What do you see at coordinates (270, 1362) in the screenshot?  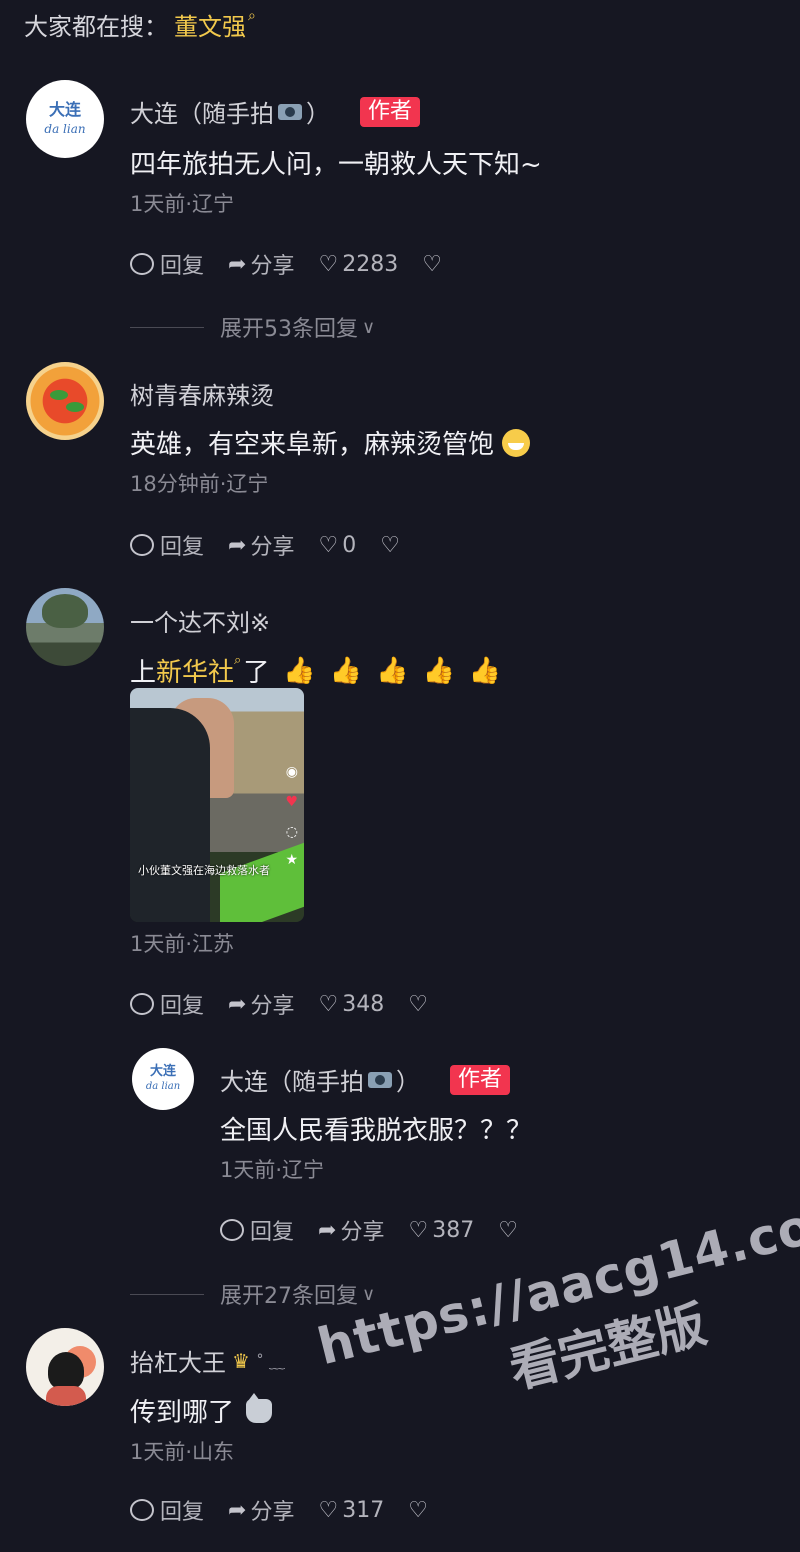 I see `decoration-icon: ˚ ﹏` at bounding box center [270, 1362].